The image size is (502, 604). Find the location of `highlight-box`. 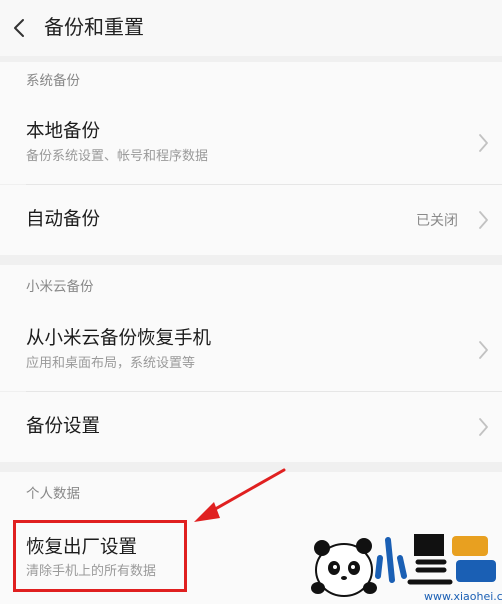

highlight-box is located at coordinates (100, 556).